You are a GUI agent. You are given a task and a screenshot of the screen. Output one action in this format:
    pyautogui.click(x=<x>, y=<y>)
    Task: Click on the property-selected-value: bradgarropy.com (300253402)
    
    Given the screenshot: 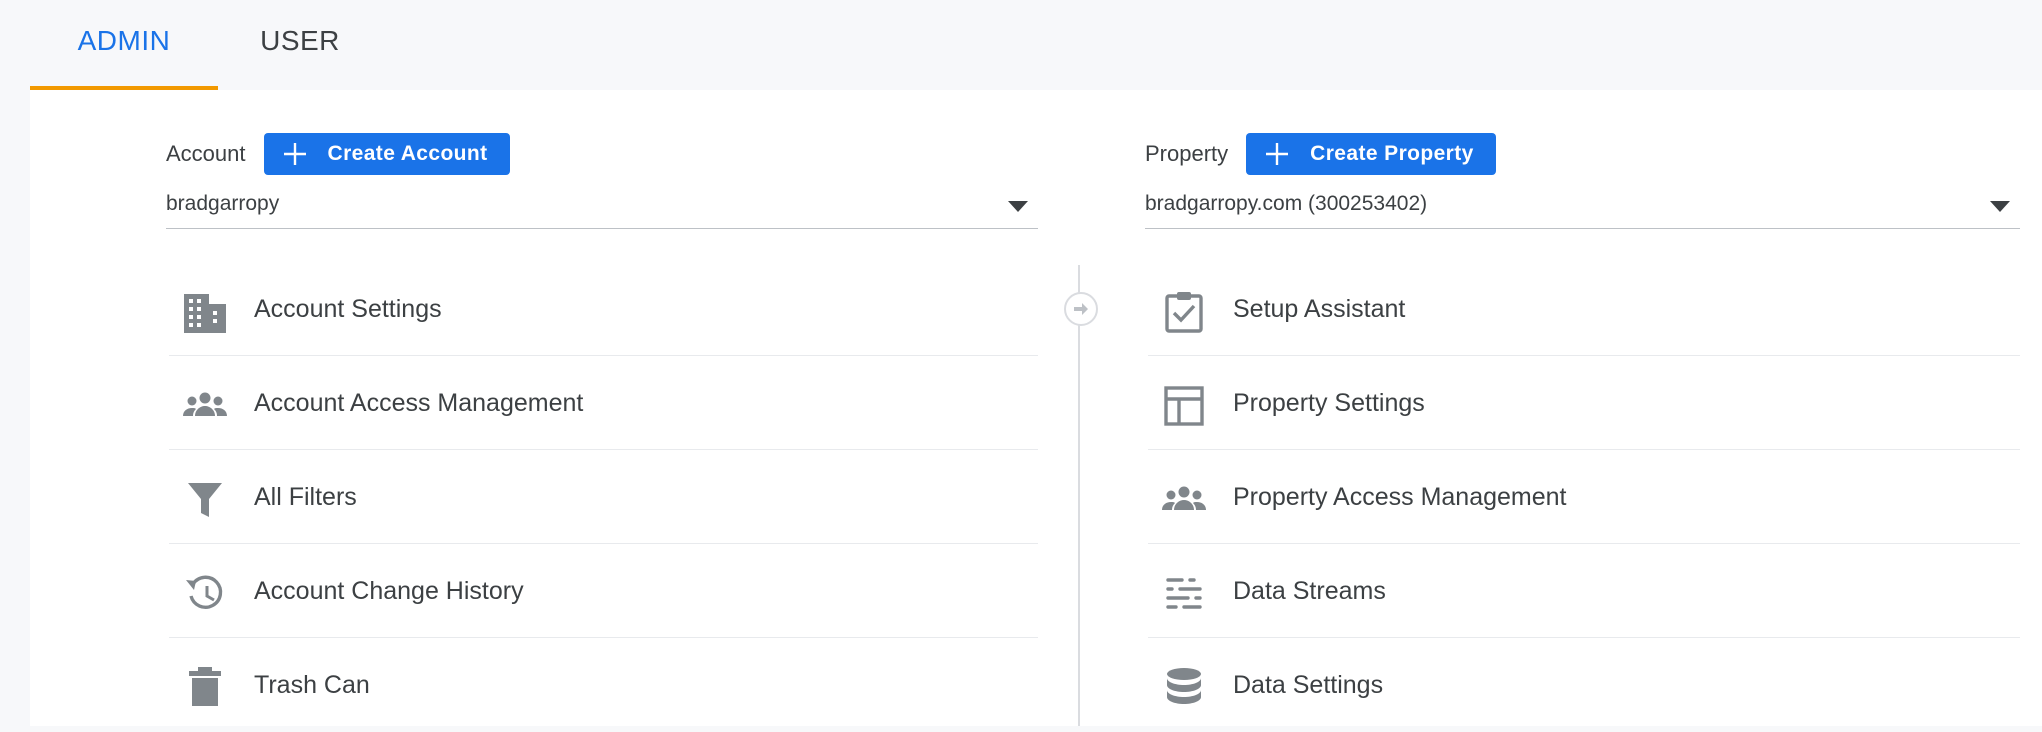 What is the action you would take?
    pyautogui.click(x=1286, y=203)
    